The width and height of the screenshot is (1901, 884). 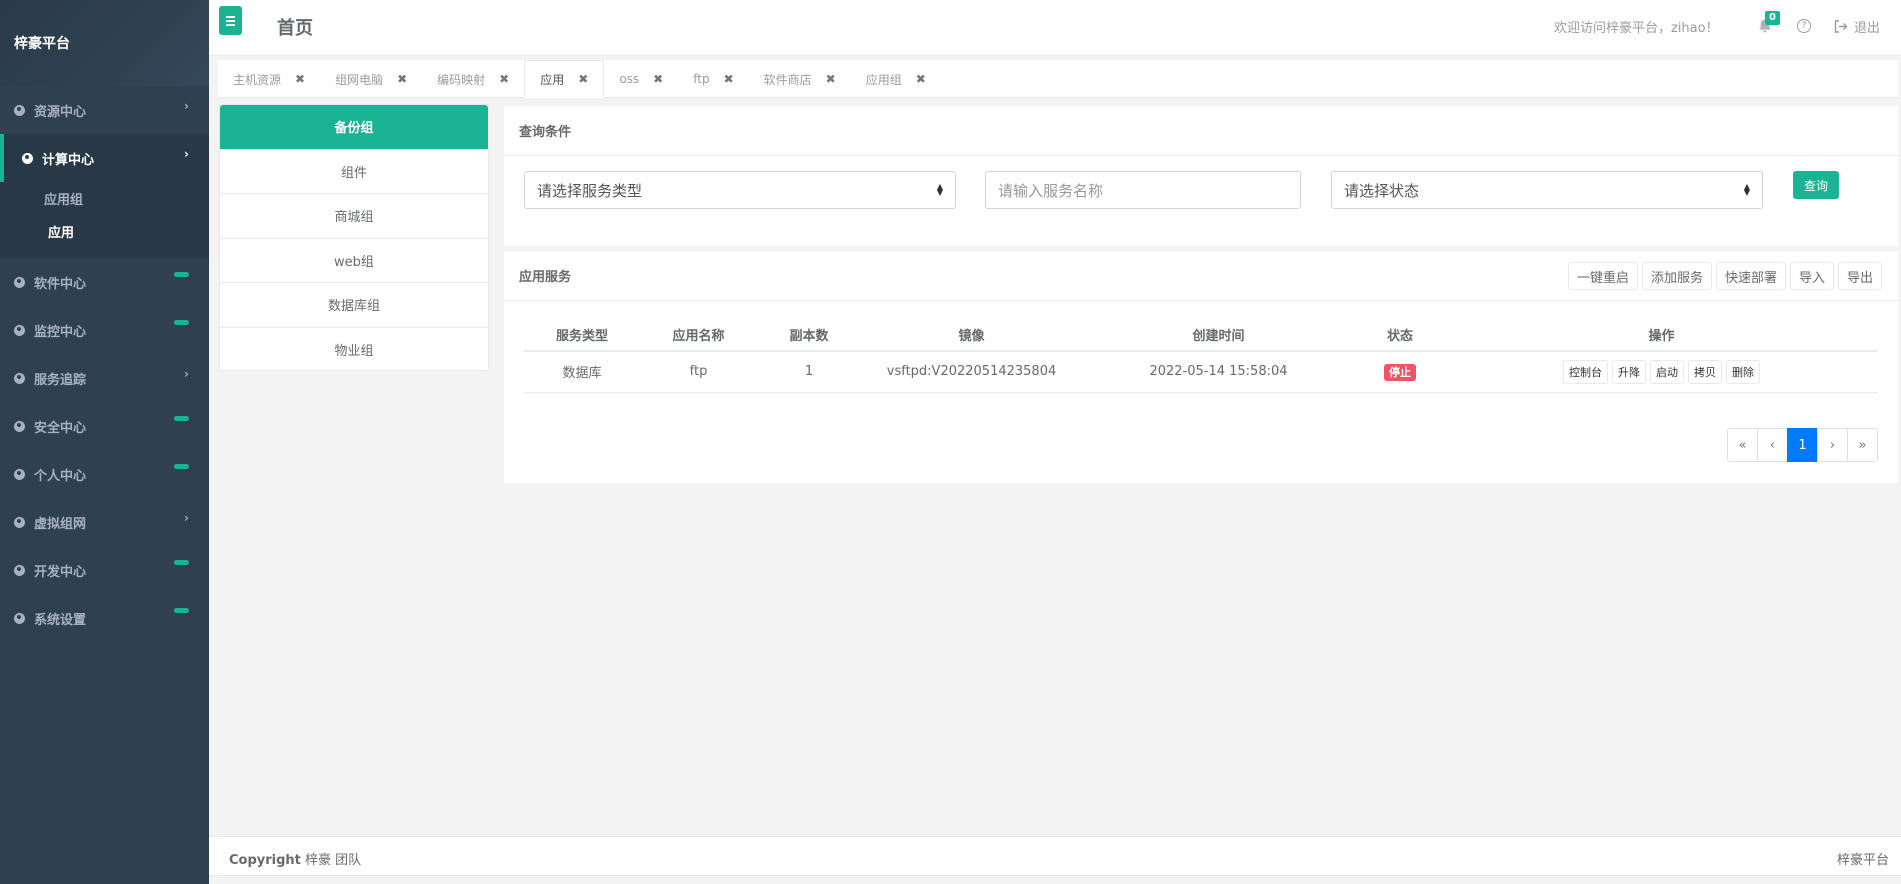 What do you see at coordinates (1811, 276) in the screenshot?
I see `import-button: 导入` at bounding box center [1811, 276].